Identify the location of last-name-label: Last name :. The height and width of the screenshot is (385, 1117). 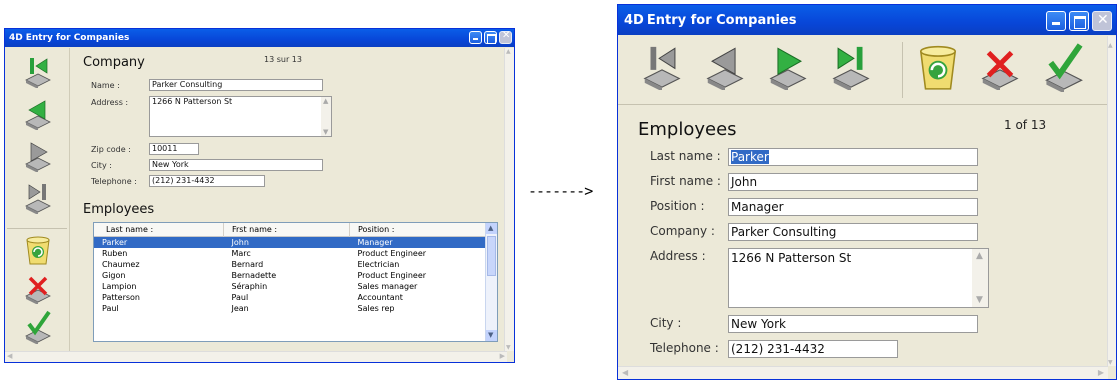
(685, 156).